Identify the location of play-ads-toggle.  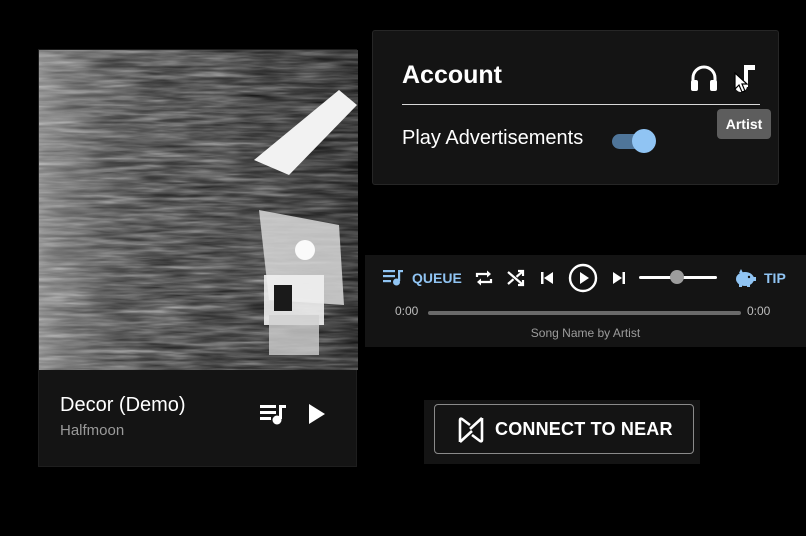
(634, 141).